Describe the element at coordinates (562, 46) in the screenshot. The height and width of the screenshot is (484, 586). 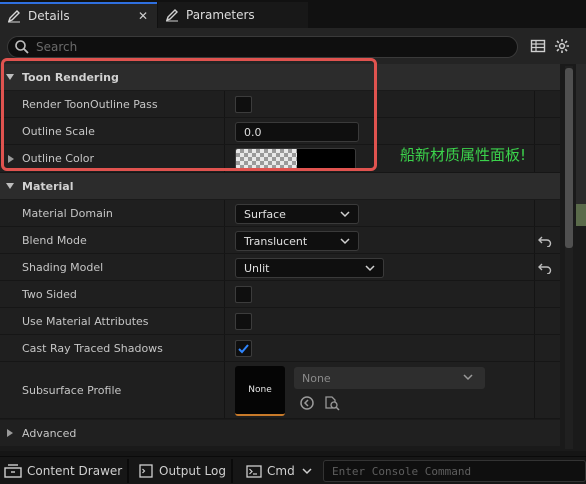
I see `gear-icon` at that location.